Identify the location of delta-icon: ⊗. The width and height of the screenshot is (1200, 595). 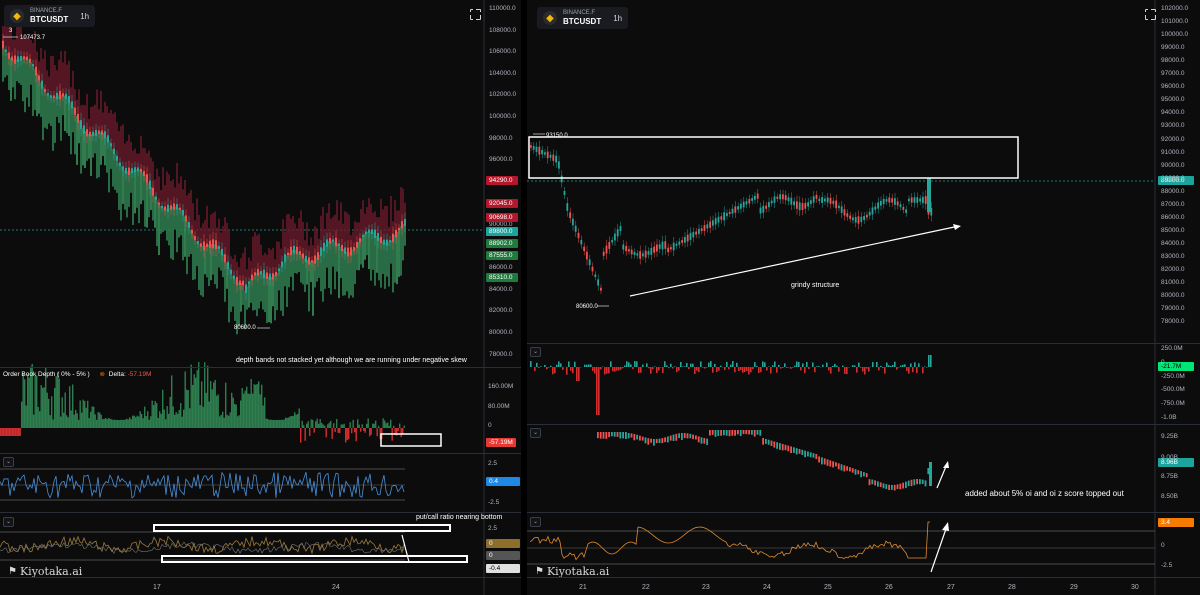
(102, 374).